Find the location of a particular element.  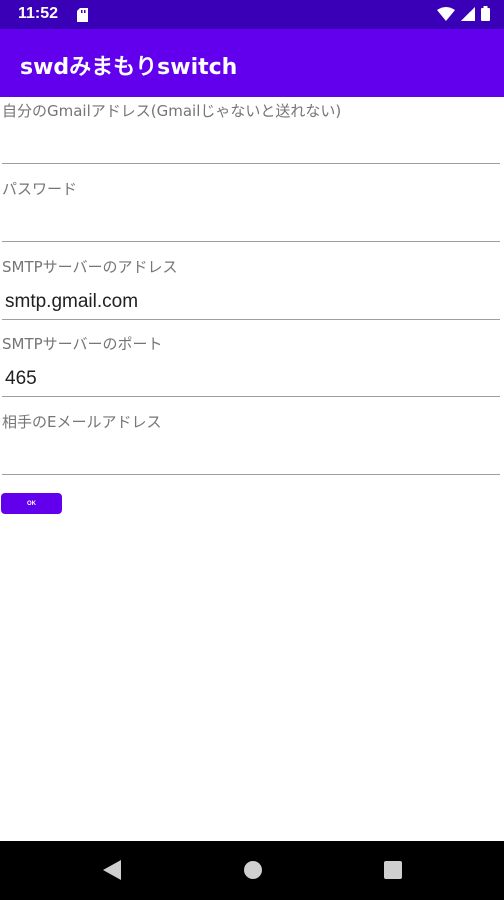

battery-icon is located at coordinates (485, 15).